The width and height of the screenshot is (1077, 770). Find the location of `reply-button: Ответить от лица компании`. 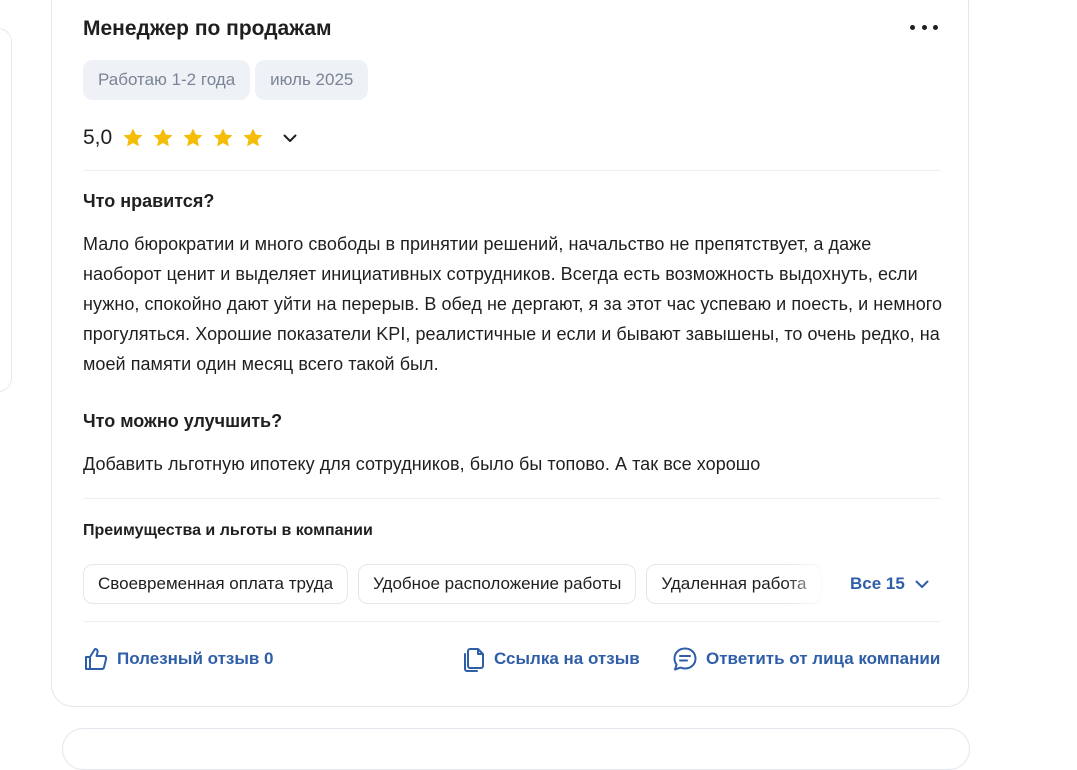

reply-button: Ответить от лица компании is located at coordinates (806, 659).